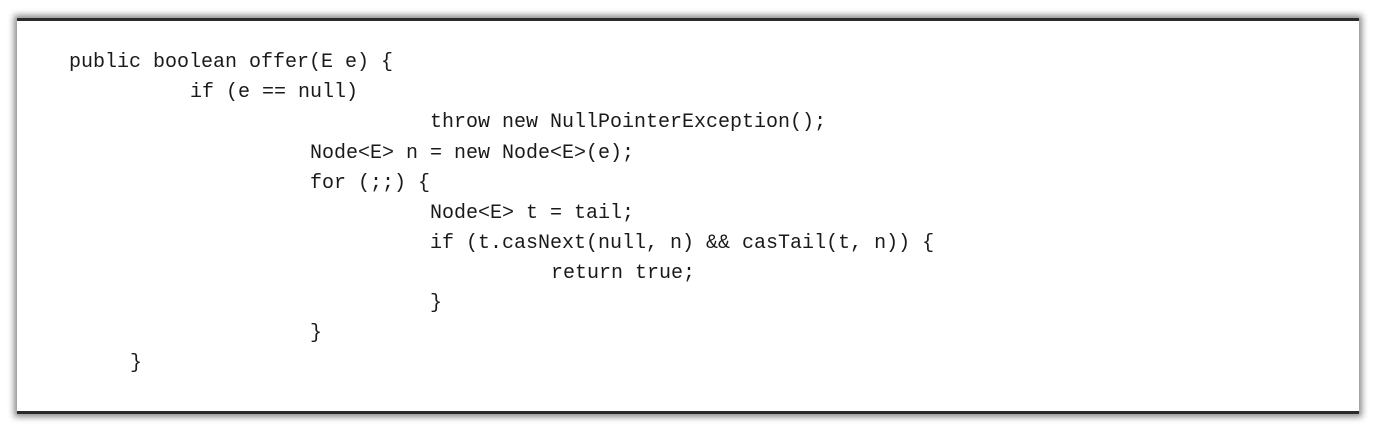  What do you see at coordinates (136, 363) in the screenshot?
I see `code-line-11: }` at bounding box center [136, 363].